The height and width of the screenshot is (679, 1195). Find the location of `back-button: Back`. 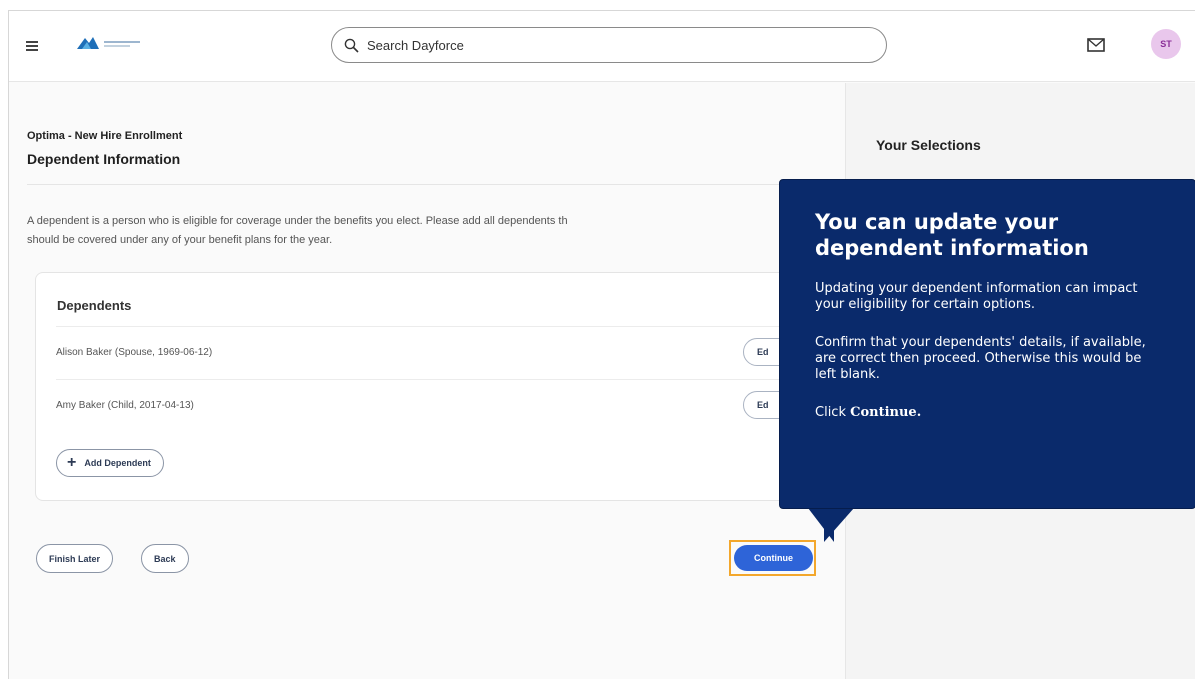

back-button: Back is located at coordinates (165, 558).